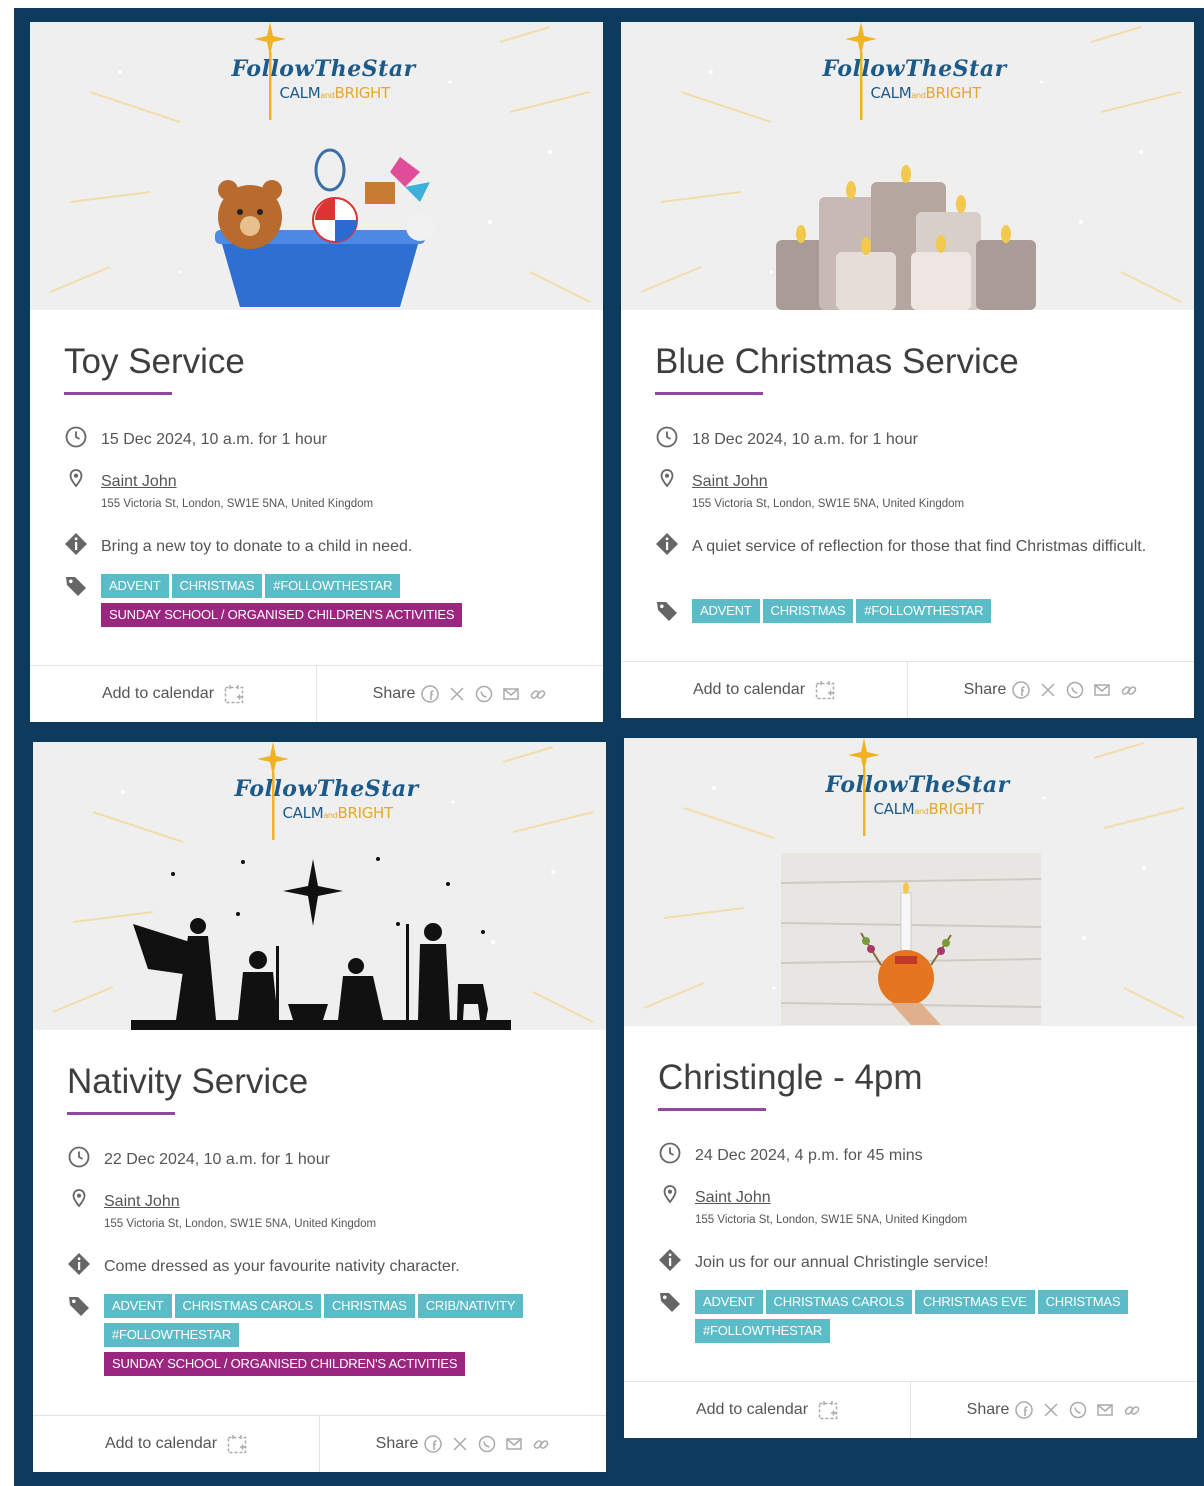  What do you see at coordinates (917, 1154) in the screenshot?
I see `event-datetime: 24 Dec 2024, 4 p.m. for 45 mins` at bounding box center [917, 1154].